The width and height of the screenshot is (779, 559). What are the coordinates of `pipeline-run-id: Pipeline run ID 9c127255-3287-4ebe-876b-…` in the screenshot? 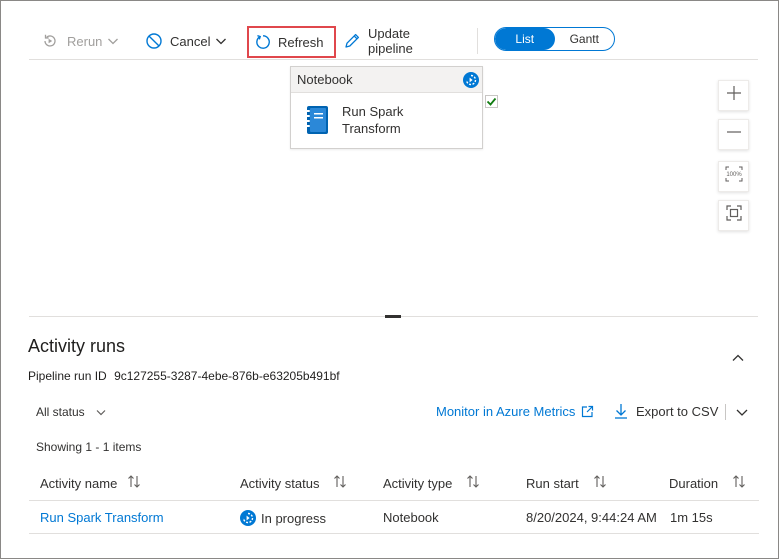 It's located at (184, 376).